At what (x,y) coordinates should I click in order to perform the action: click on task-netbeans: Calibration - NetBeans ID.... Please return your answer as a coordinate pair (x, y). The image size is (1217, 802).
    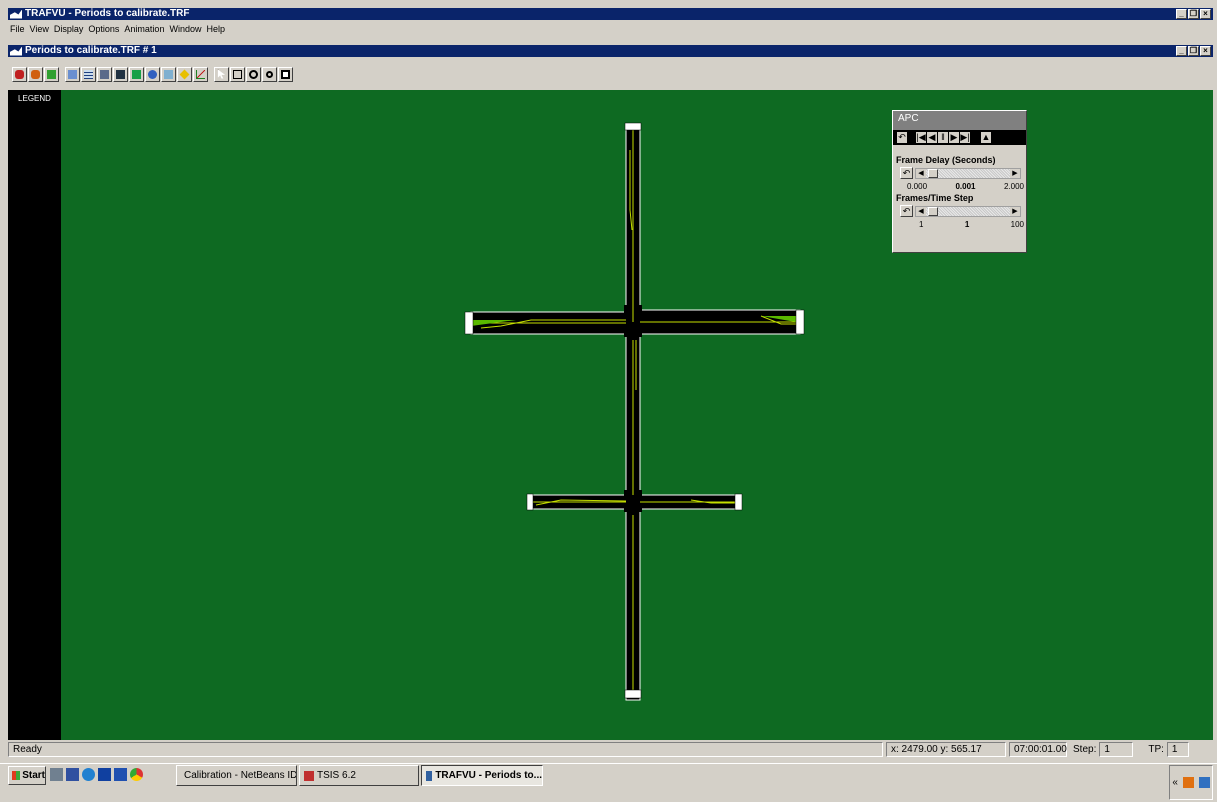
    Looking at the image, I should click on (236, 775).